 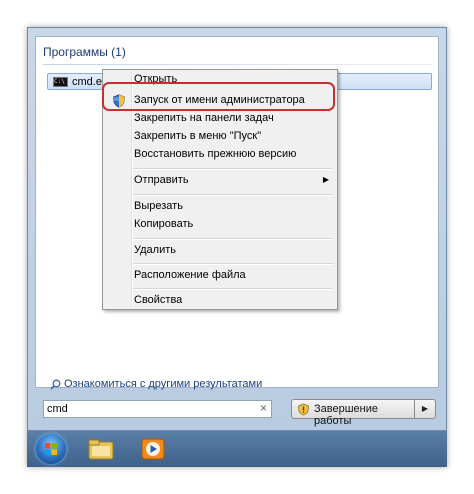 I want to click on menu-item-label: Удалить, so click(x=155, y=250).